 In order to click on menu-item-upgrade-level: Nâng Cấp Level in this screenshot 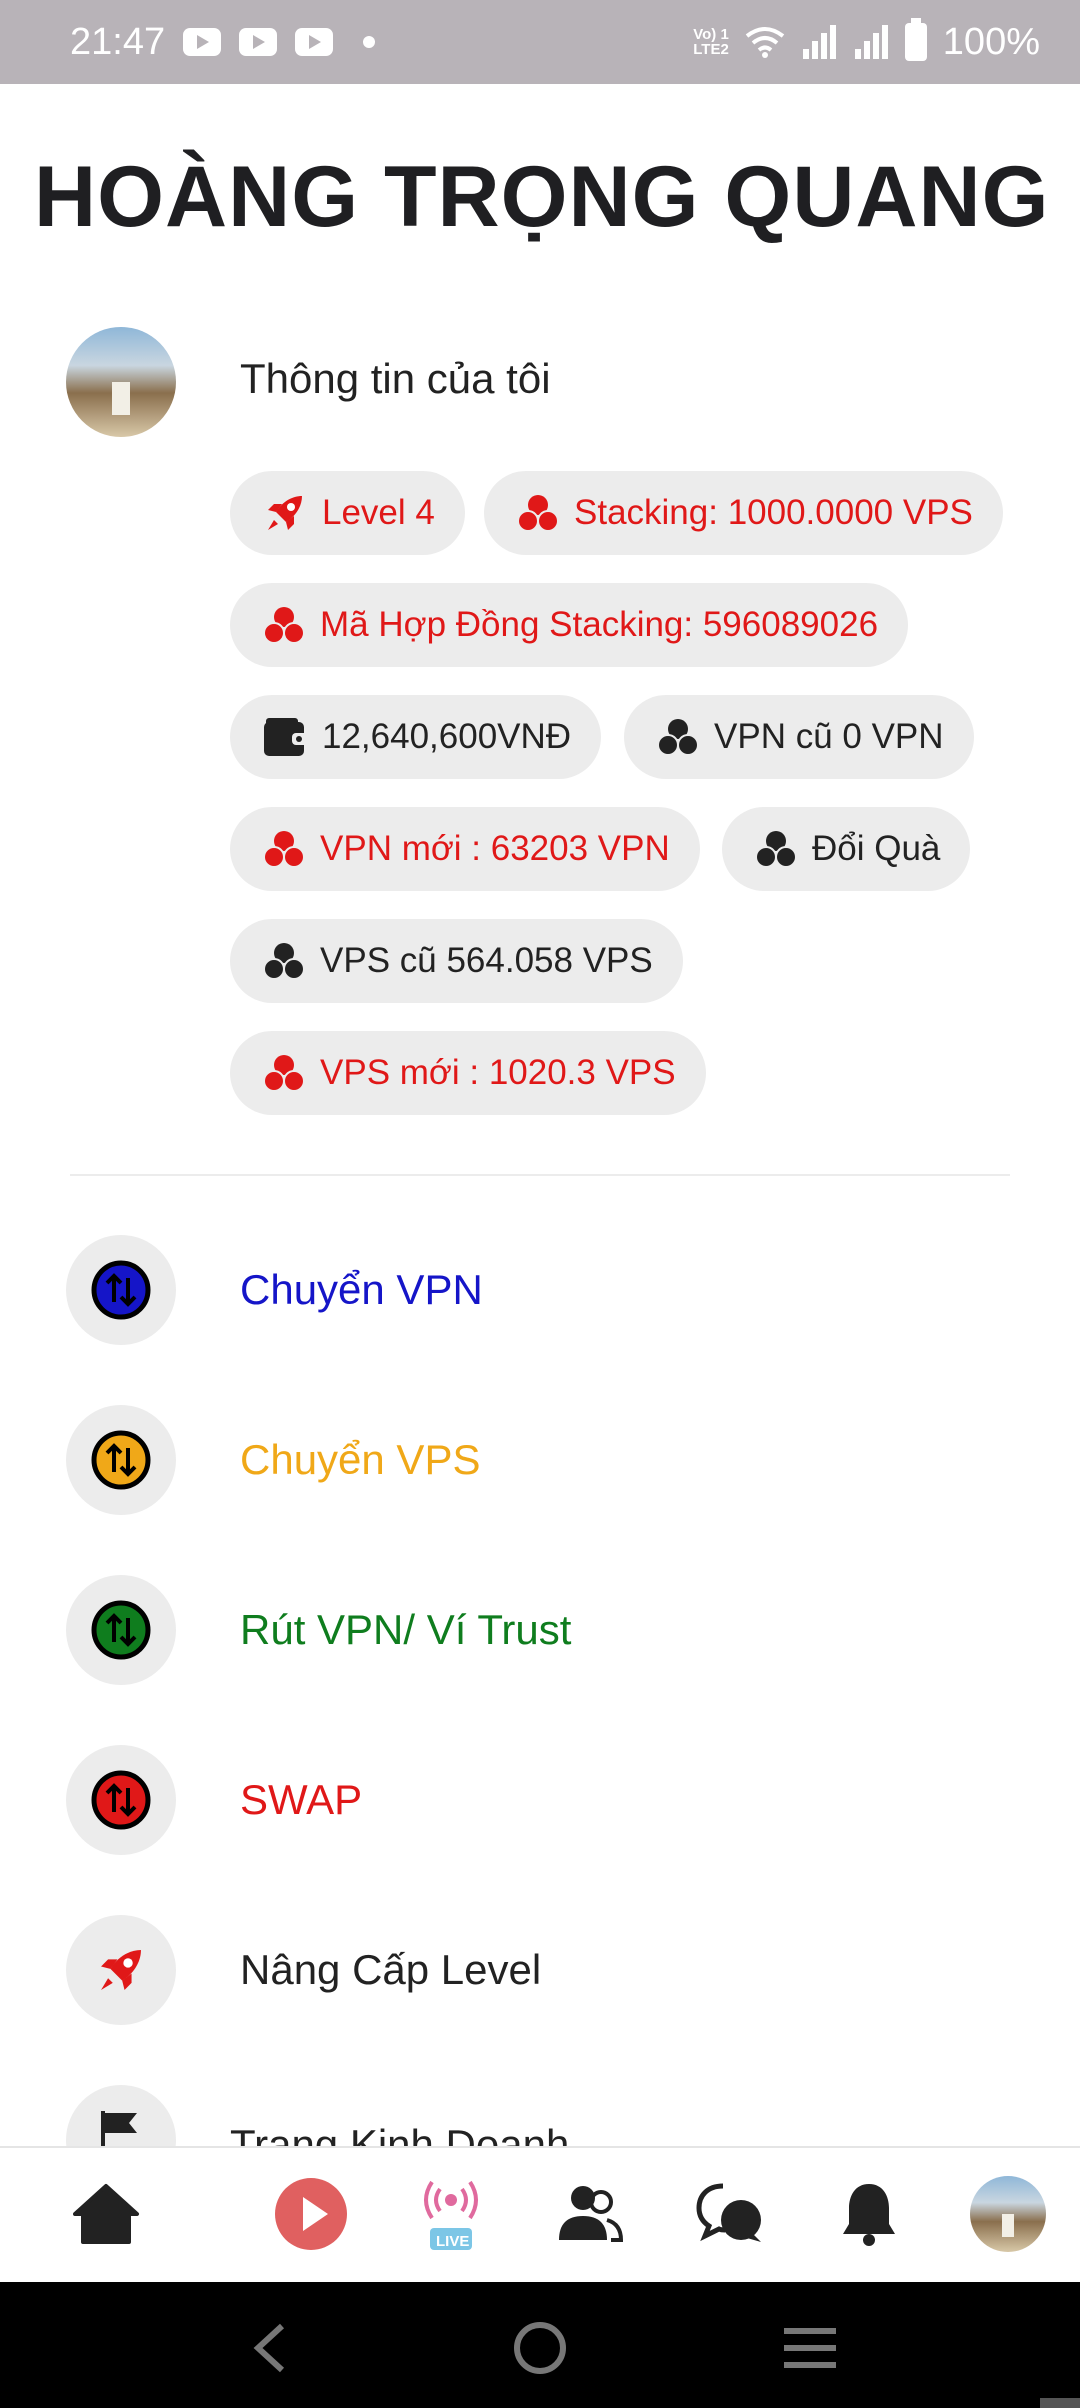, I will do `click(541, 1970)`.